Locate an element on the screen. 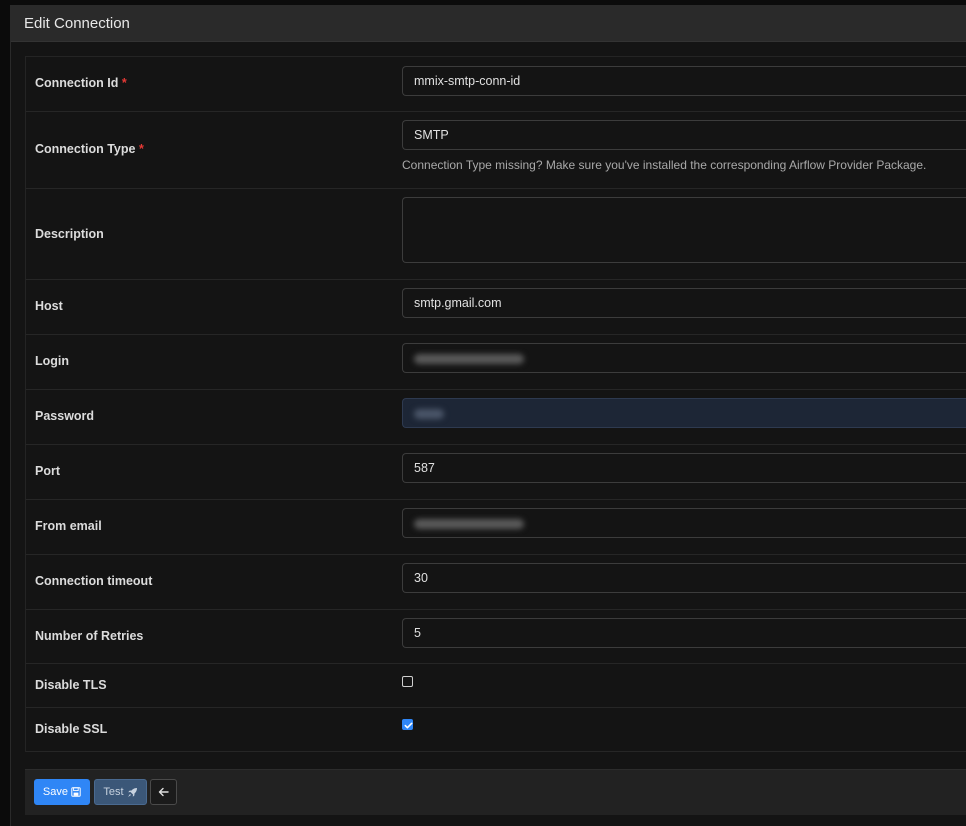 Image resolution: width=966 pixels, height=826 pixels. panel-title: Edit Connection is located at coordinates (488, 24).